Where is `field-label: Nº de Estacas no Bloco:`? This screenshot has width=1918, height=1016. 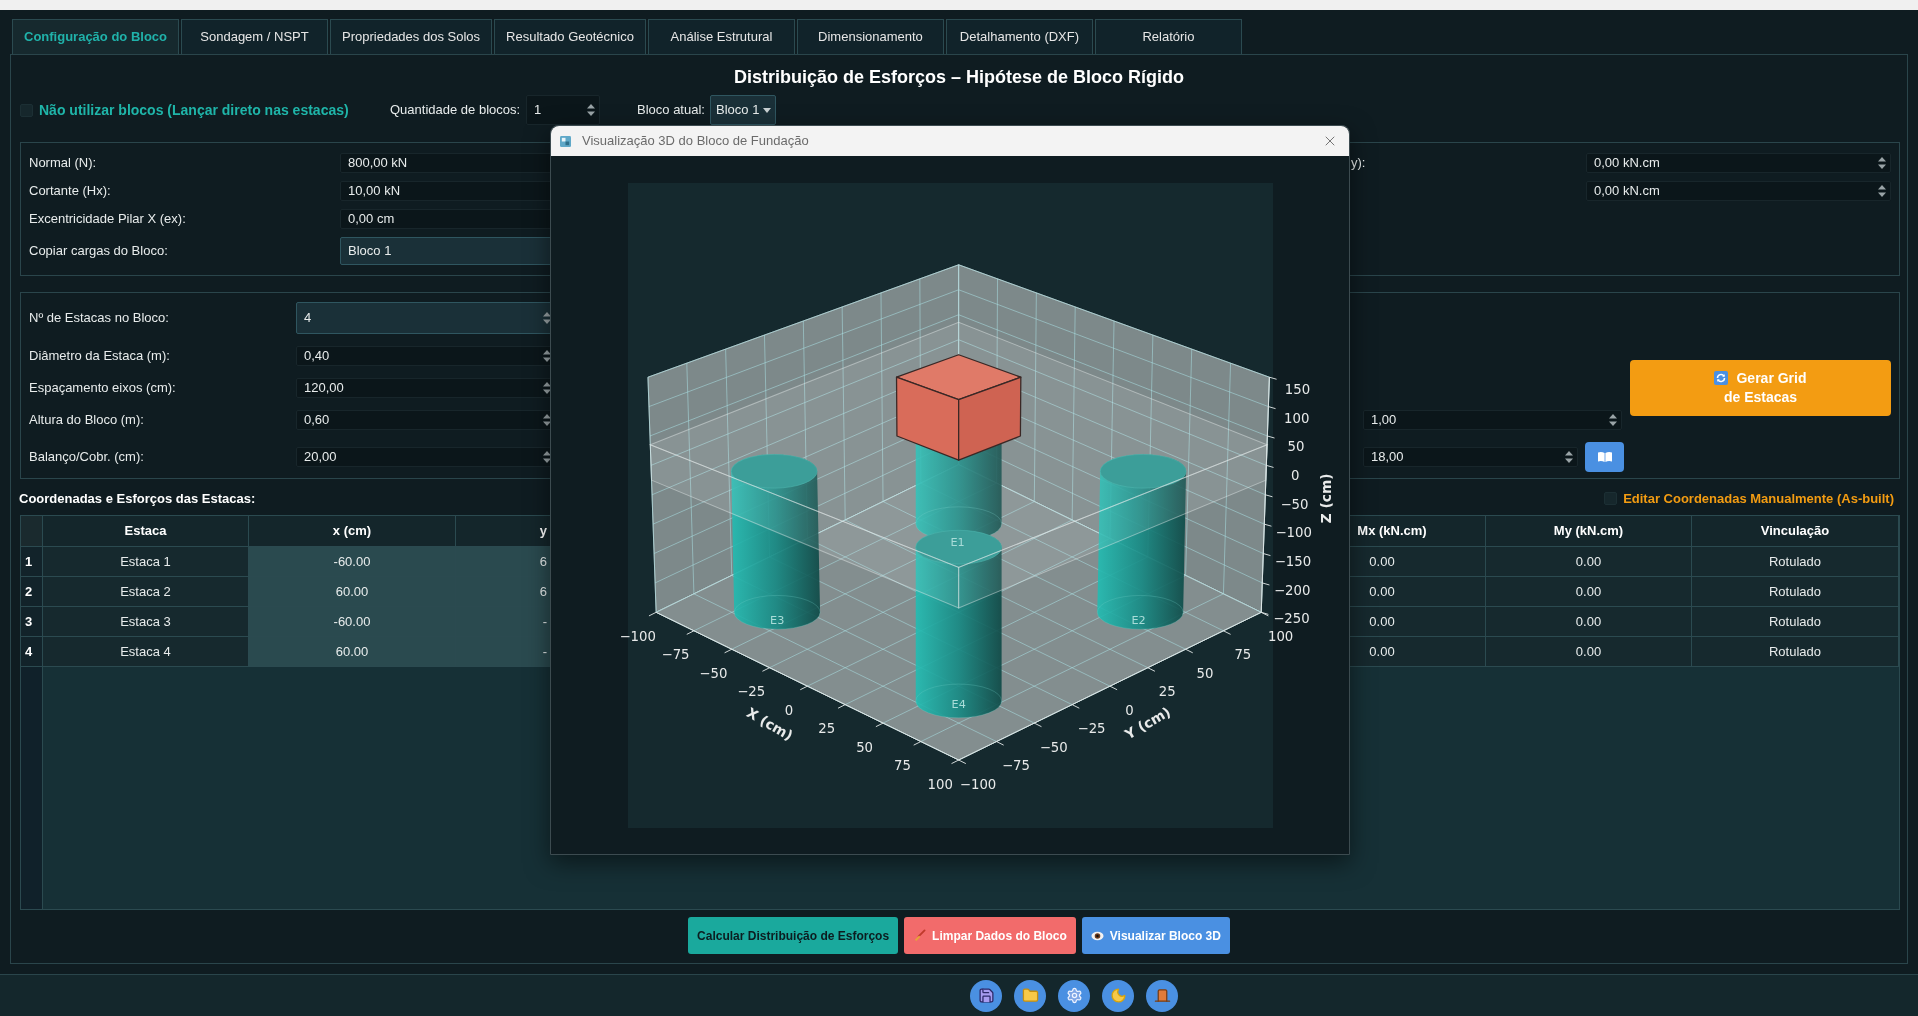 field-label: Nº de Estacas no Bloco: is located at coordinates (99, 318).